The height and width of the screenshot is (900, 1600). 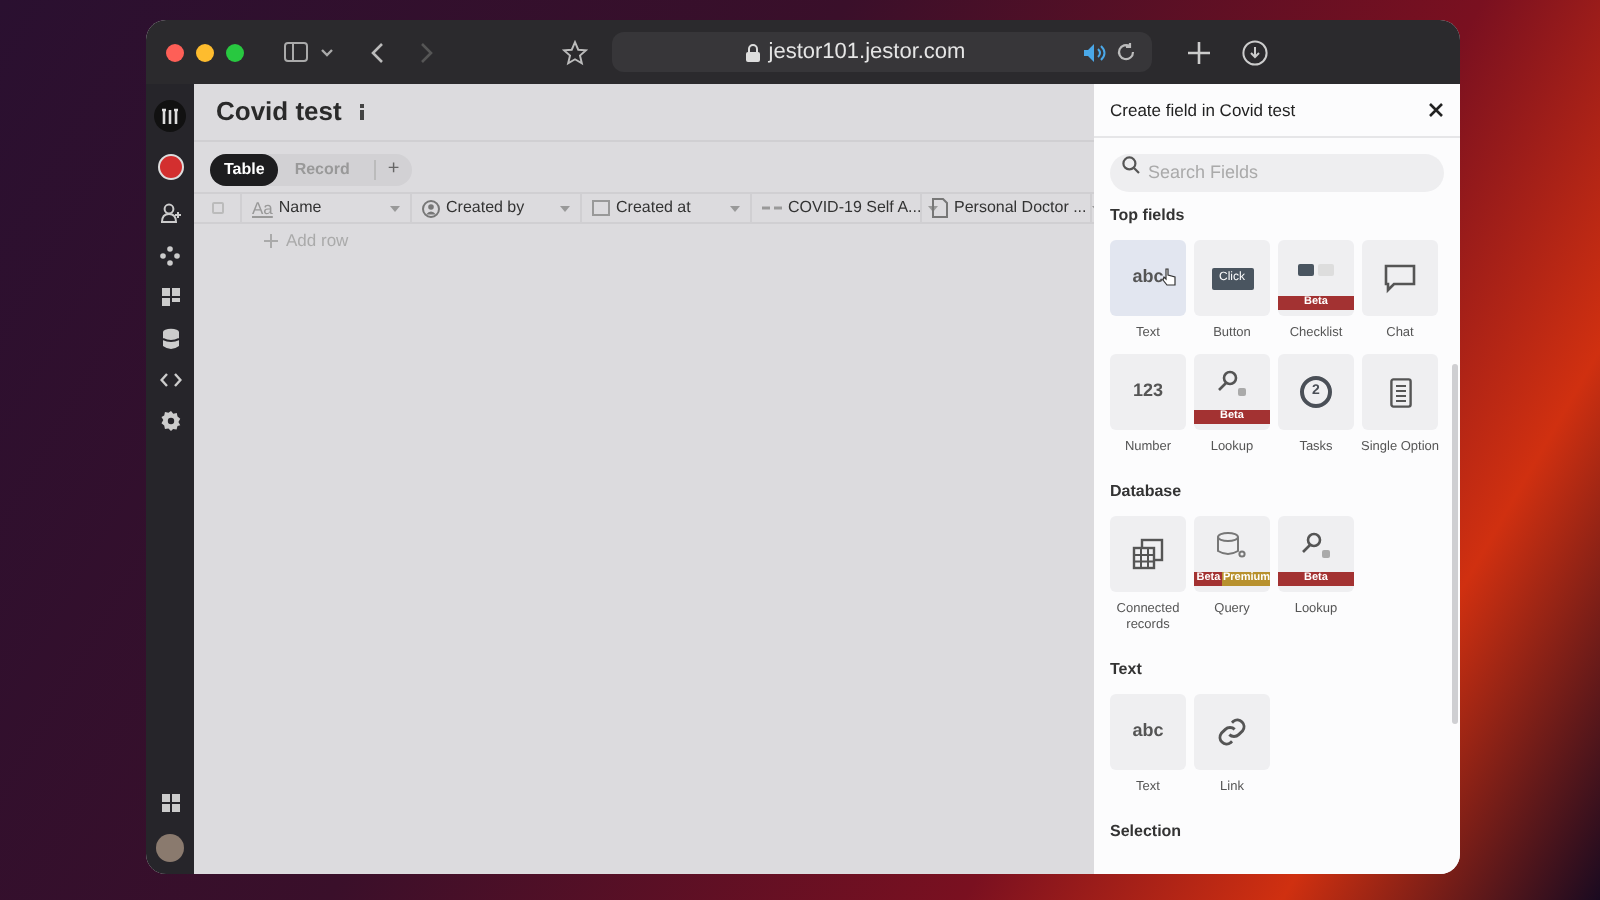 What do you see at coordinates (1095, 52) in the screenshot?
I see `speaker-icon` at bounding box center [1095, 52].